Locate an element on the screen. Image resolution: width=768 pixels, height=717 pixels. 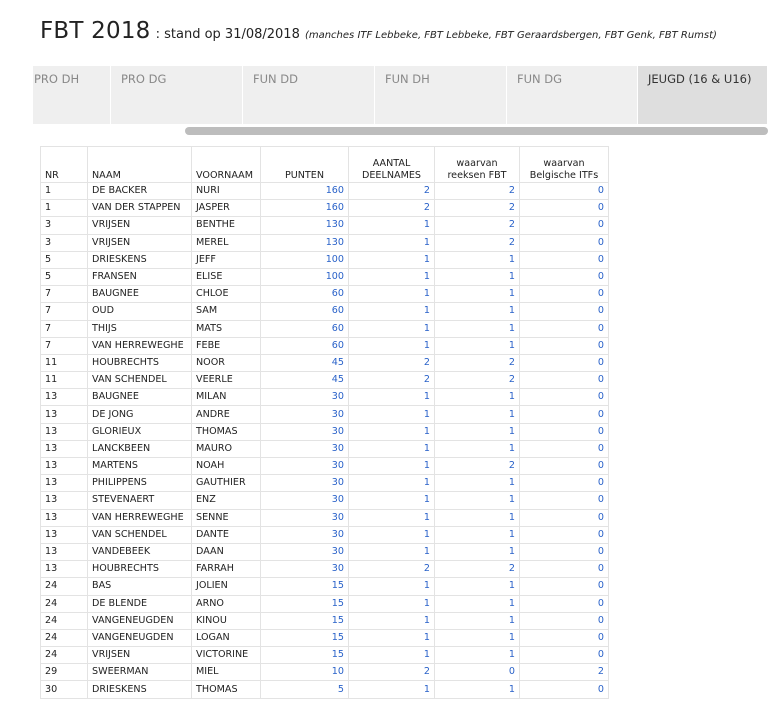
cell-voornaam: NURI is located at coordinates (226, 191).